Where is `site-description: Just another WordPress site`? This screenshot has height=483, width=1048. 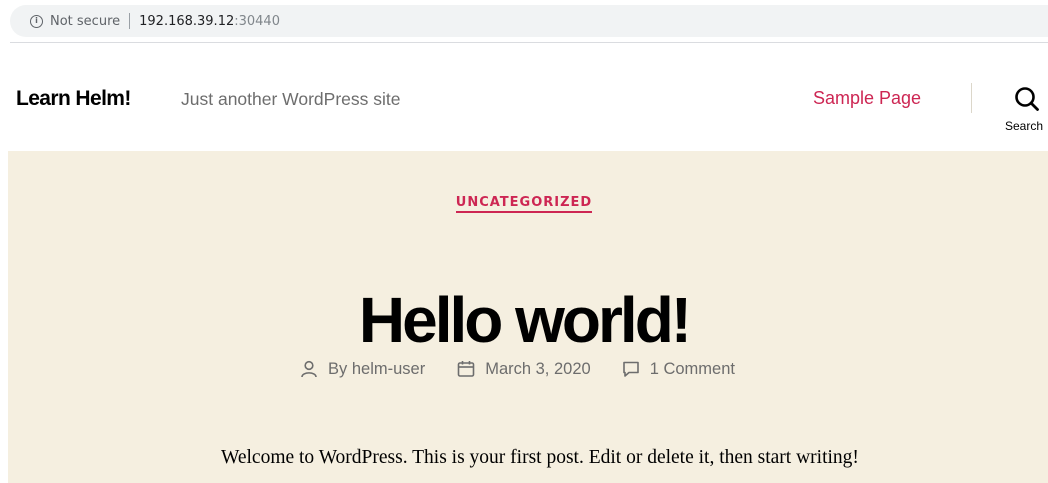
site-description: Just another WordPress site is located at coordinates (291, 99).